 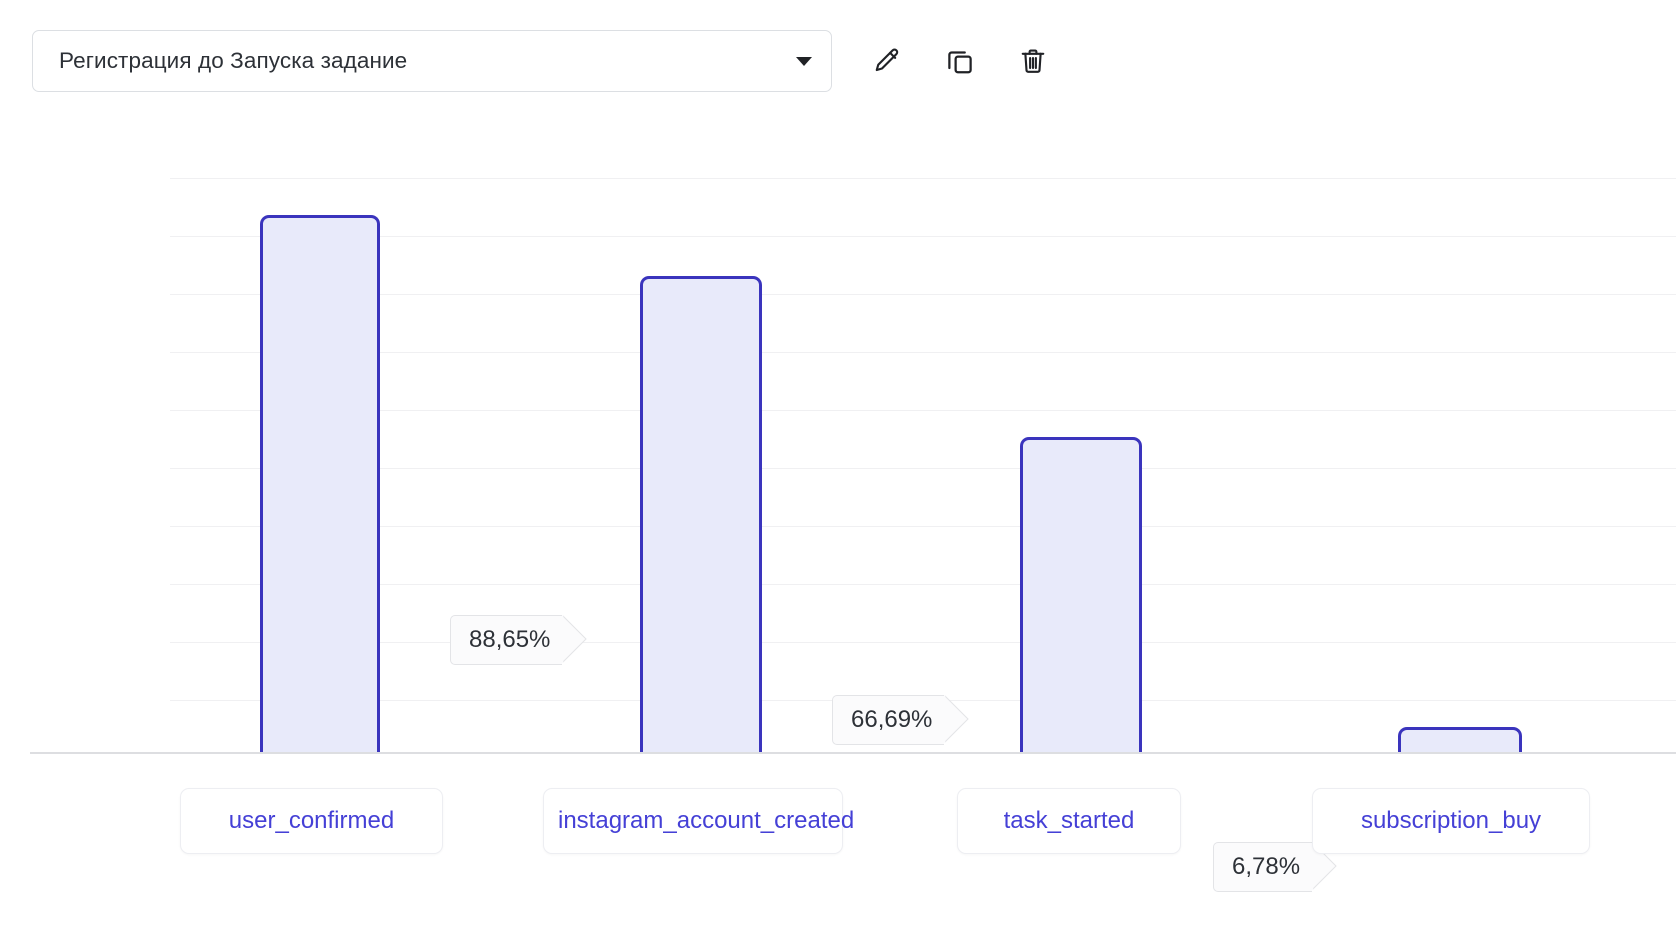 I want to click on funnel-toolbar: Регистрация до Запуска задание, so click(x=838, y=60).